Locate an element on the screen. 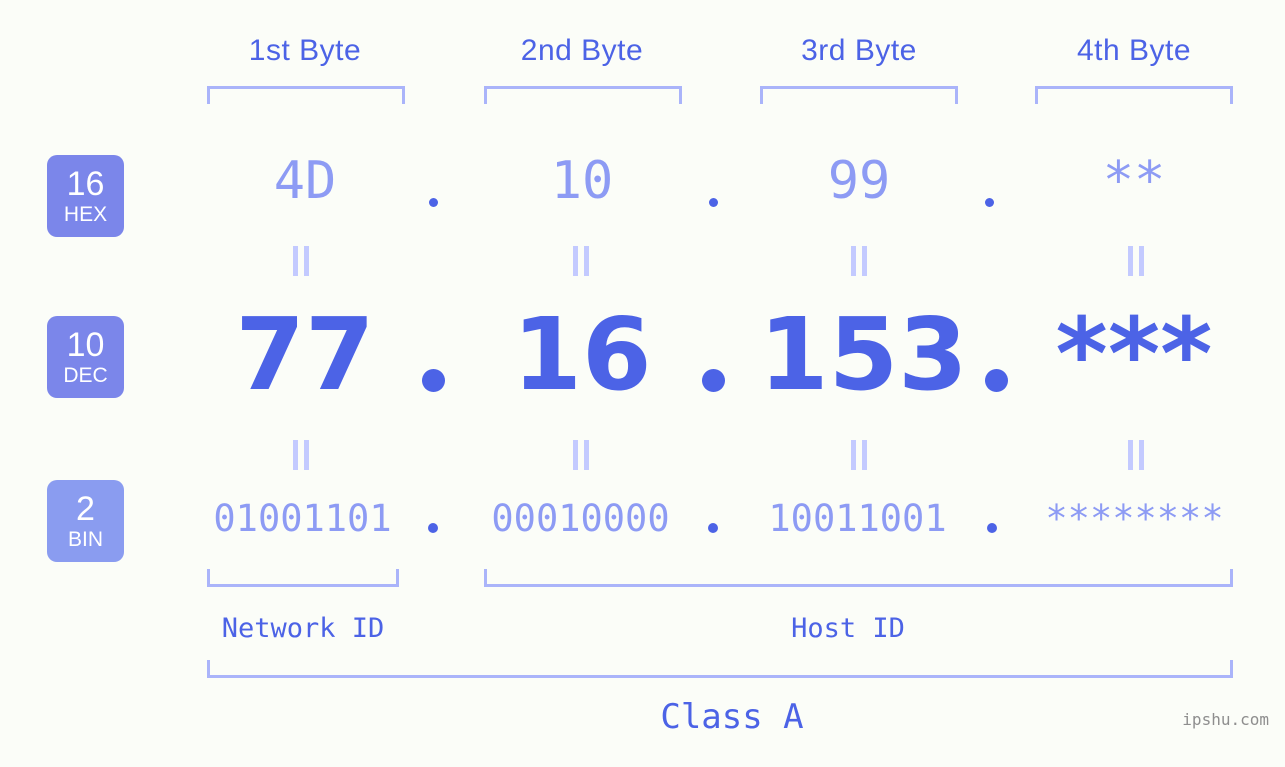 This screenshot has height=767, width=1285. hex-byte-4: ** is located at coordinates (1134, 181).